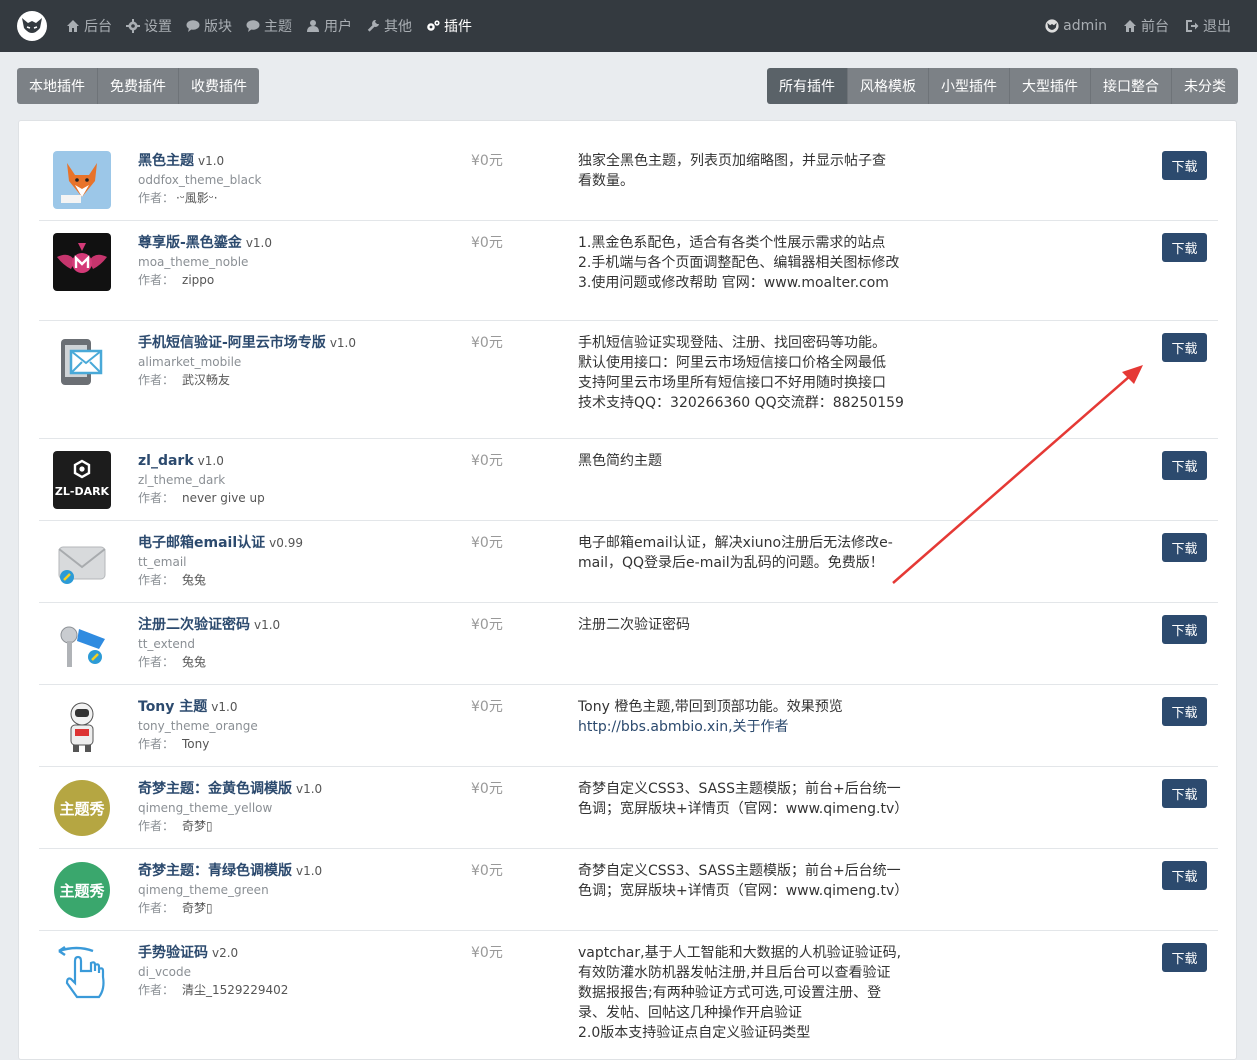 The image size is (1257, 1060). I want to click on source-tabs: 本地插件 免费插件 收费插件, so click(138, 86).